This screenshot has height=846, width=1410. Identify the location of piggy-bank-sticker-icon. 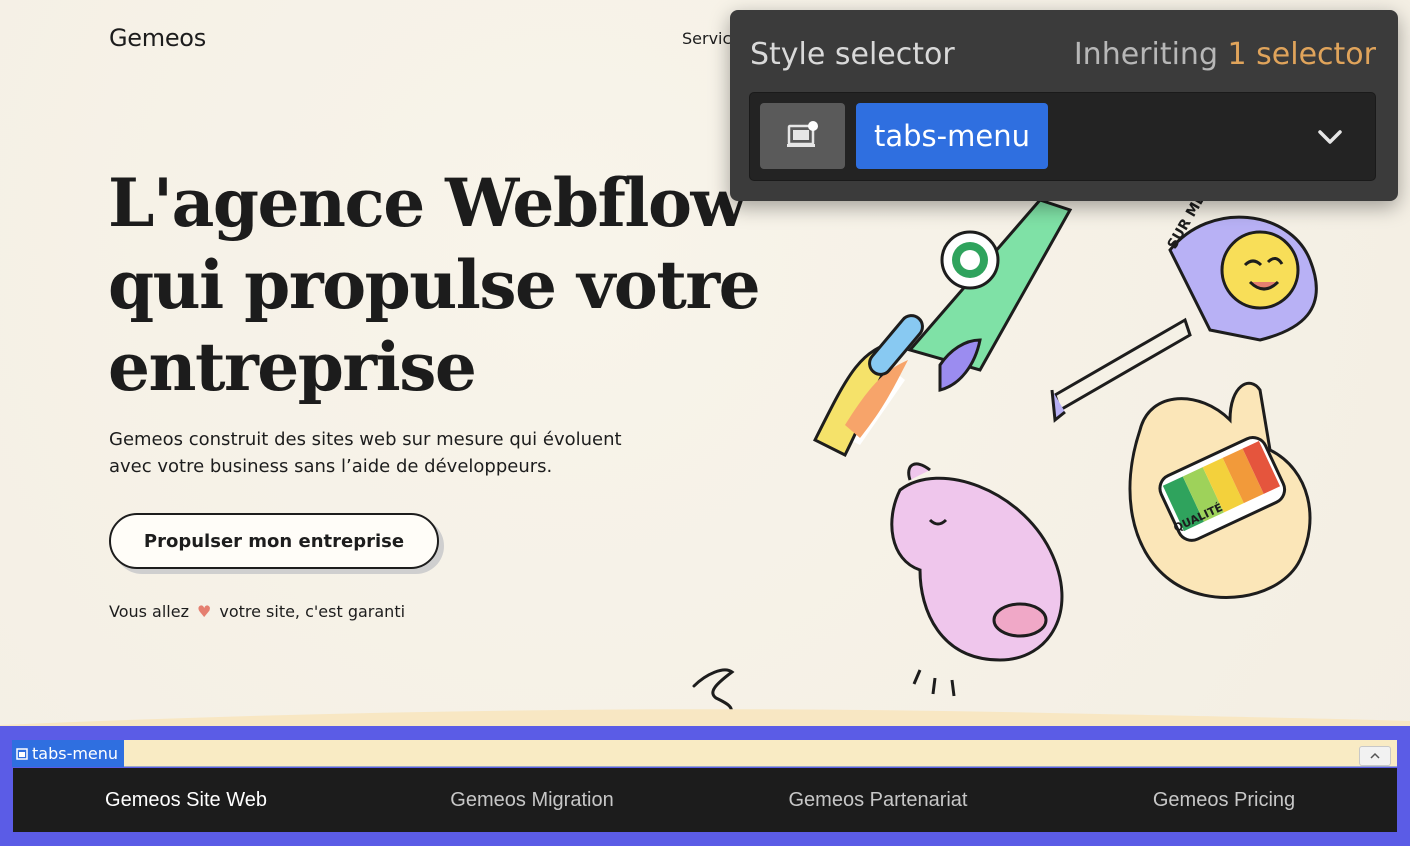
(977, 579).